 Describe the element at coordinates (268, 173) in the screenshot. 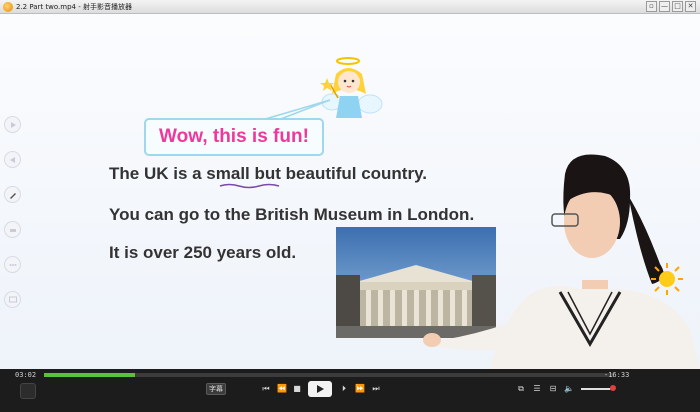

I see `slide-line-1: The UK is a small but beautiful country.` at that location.